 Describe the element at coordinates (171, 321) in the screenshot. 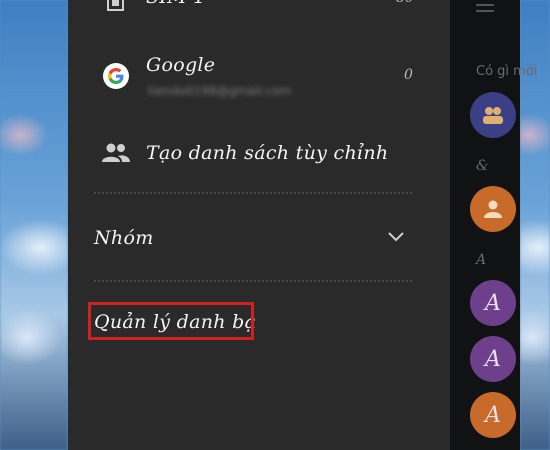

I see `highlight-box` at that location.